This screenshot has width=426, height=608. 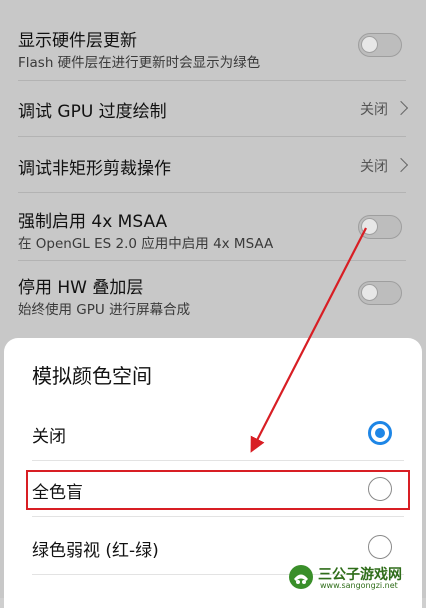 What do you see at coordinates (301, 577) in the screenshot?
I see `watermark-logo-icon` at bounding box center [301, 577].